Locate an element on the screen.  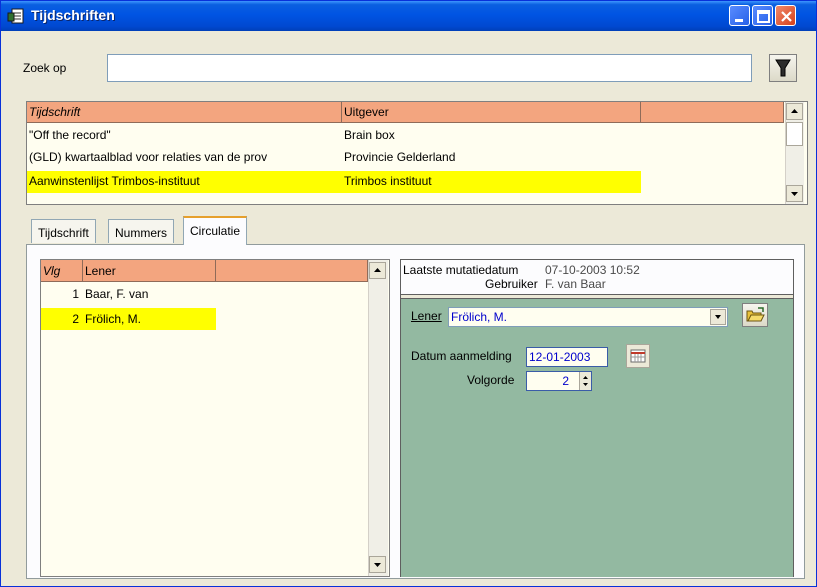
spinner-arrows-icon is located at coordinates (585, 381).